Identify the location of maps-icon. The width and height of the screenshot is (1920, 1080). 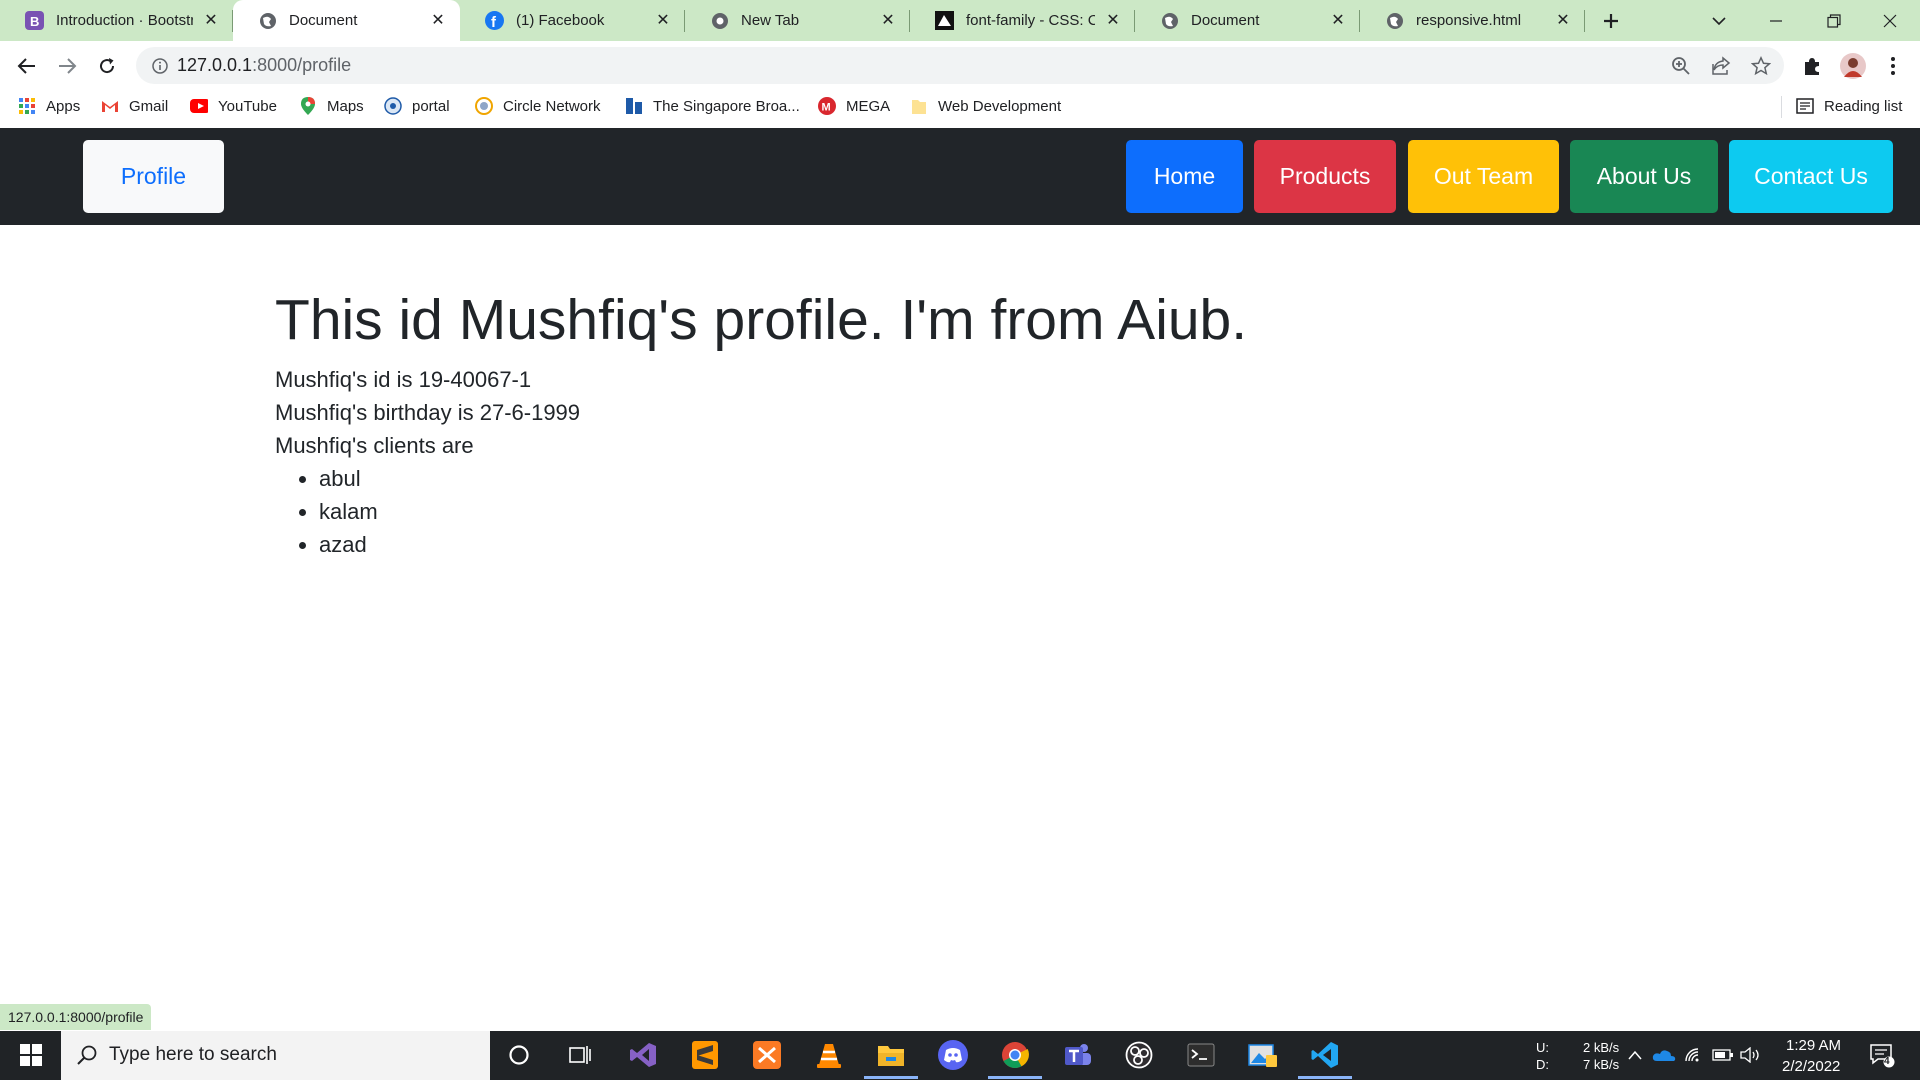
(308, 106).